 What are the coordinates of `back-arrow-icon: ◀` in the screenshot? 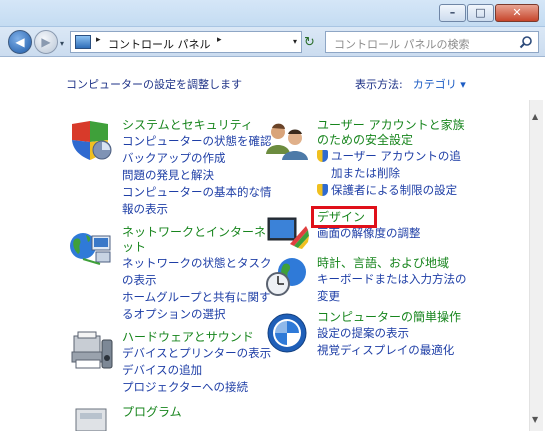 It's located at (20, 42).